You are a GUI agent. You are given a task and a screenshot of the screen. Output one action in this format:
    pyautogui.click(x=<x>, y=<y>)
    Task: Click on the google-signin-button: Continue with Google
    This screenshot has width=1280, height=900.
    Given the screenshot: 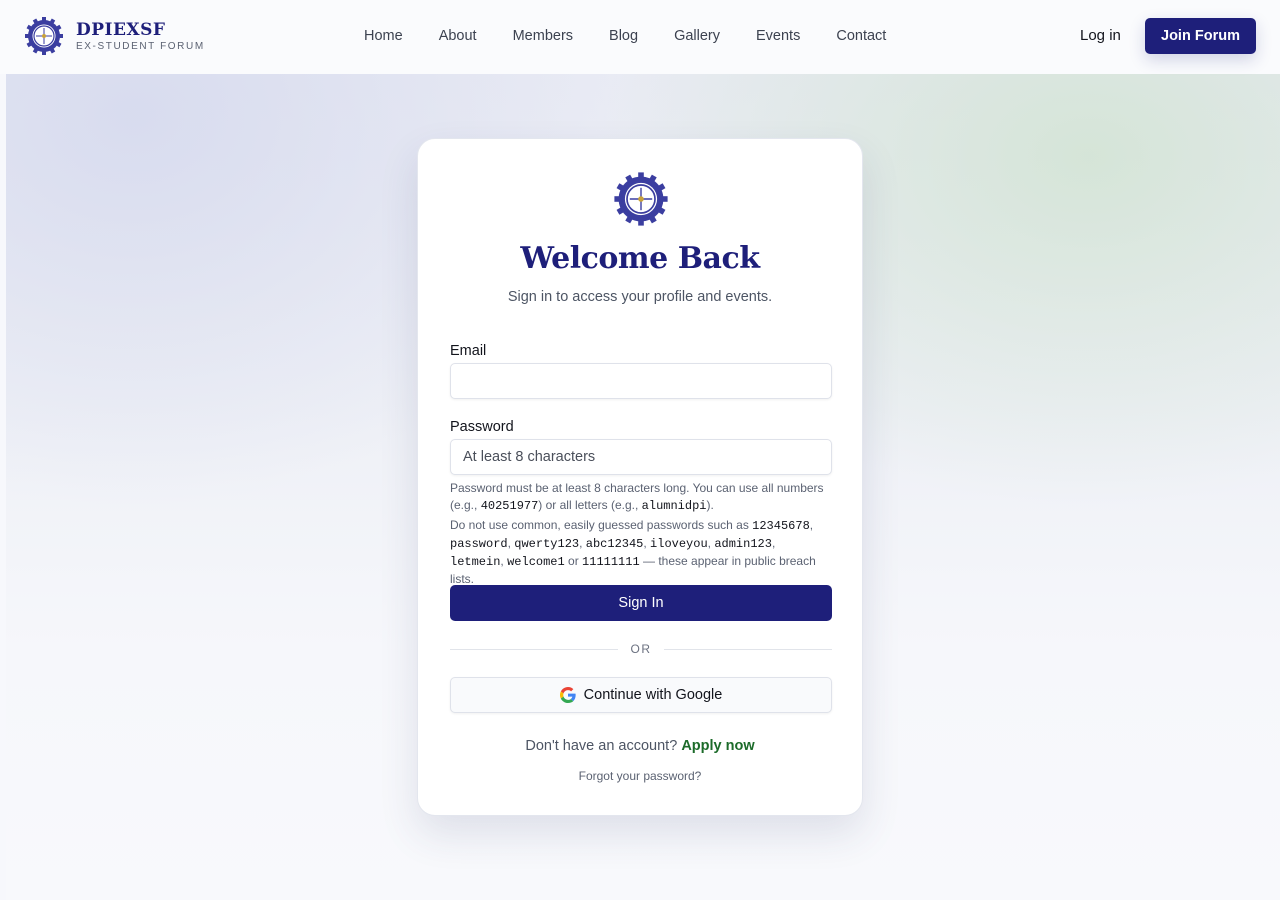 What is the action you would take?
    pyautogui.click(x=641, y=695)
    